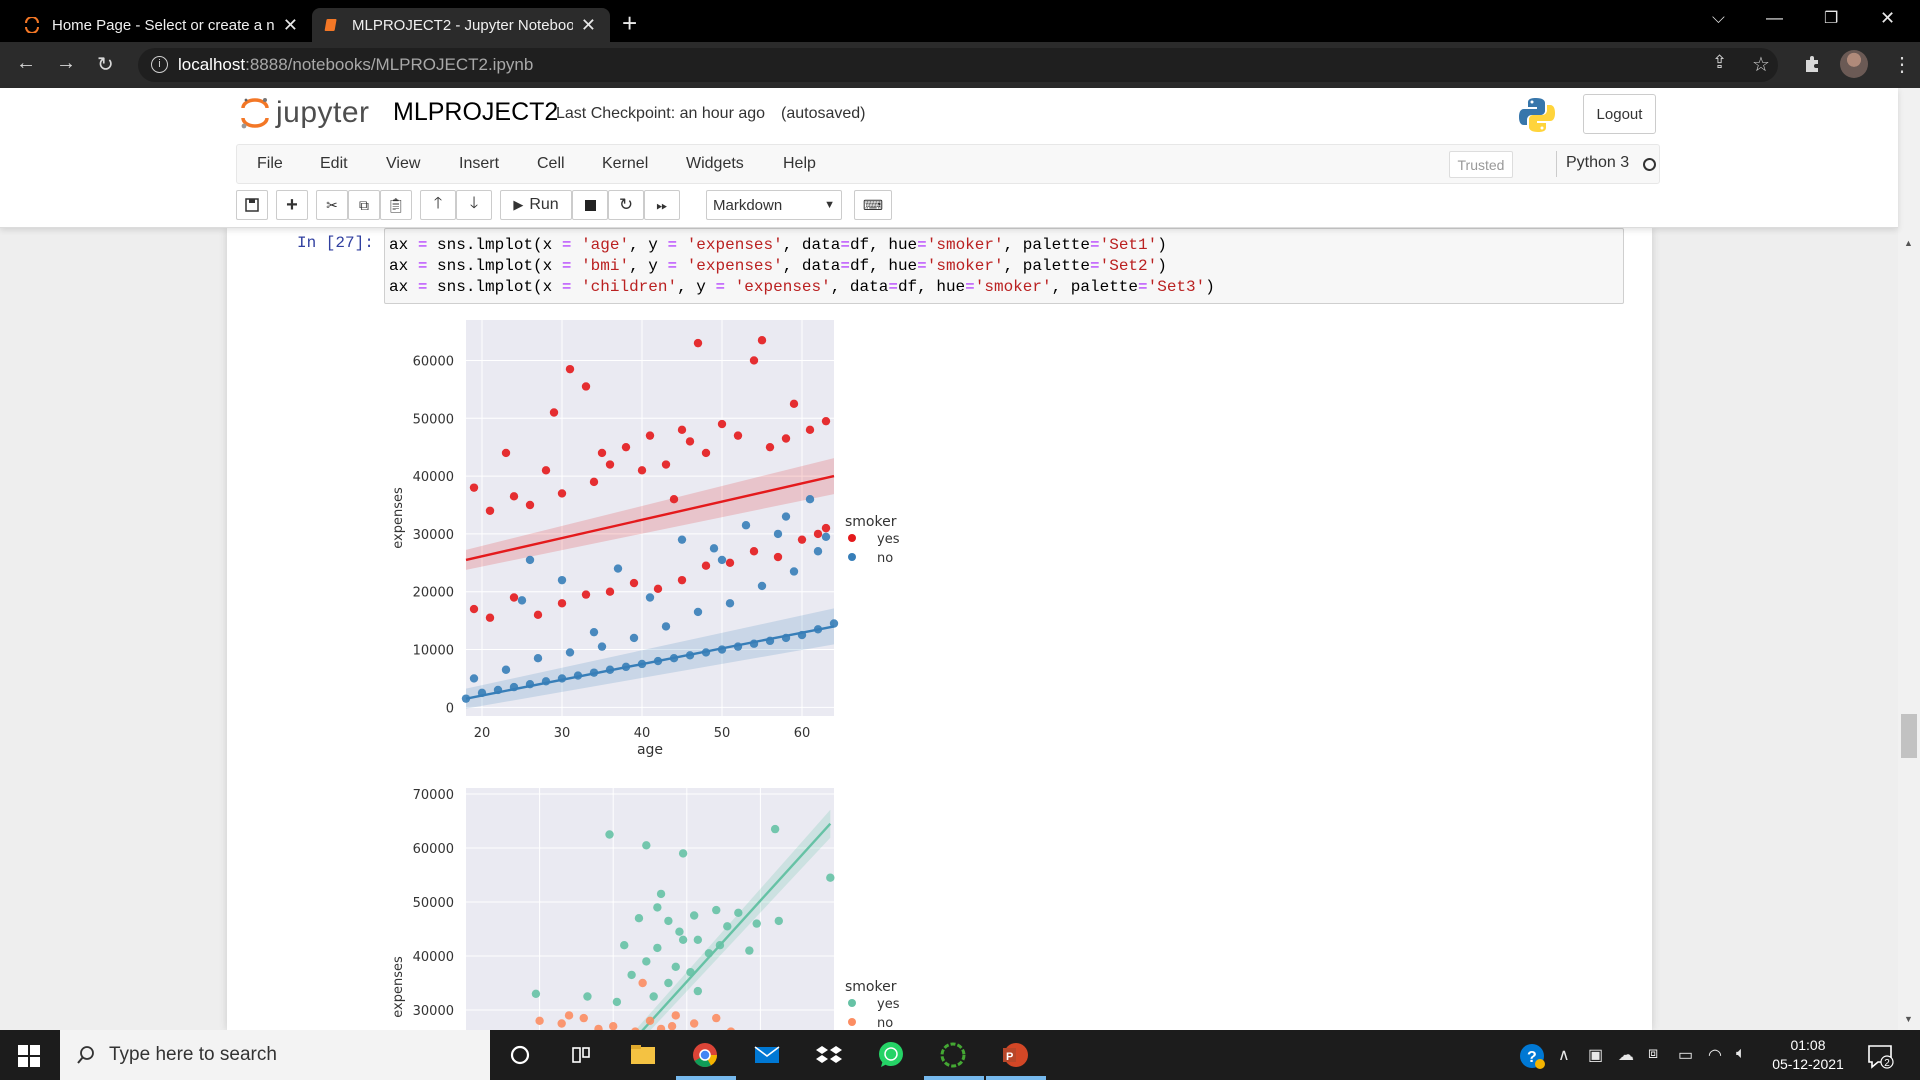  Describe the element at coordinates (433, 903) in the screenshot. I see `y-tick-label: 50000` at that location.